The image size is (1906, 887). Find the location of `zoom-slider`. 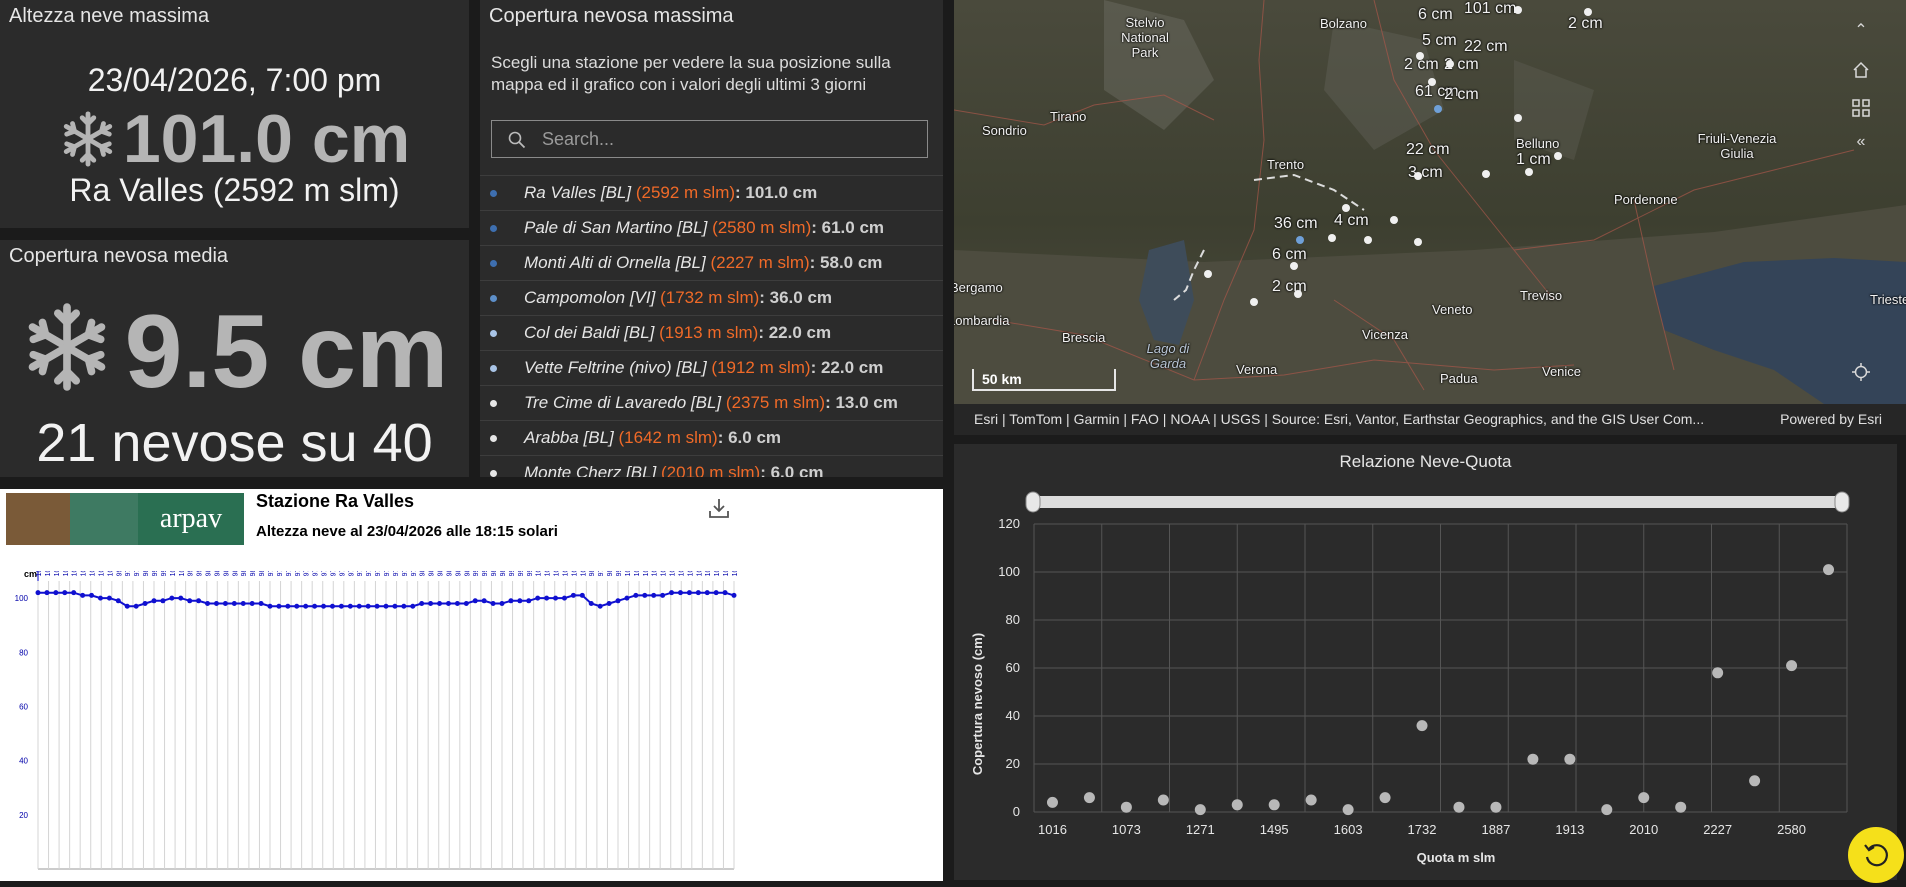

zoom-slider is located at coordinates (1437, 502).